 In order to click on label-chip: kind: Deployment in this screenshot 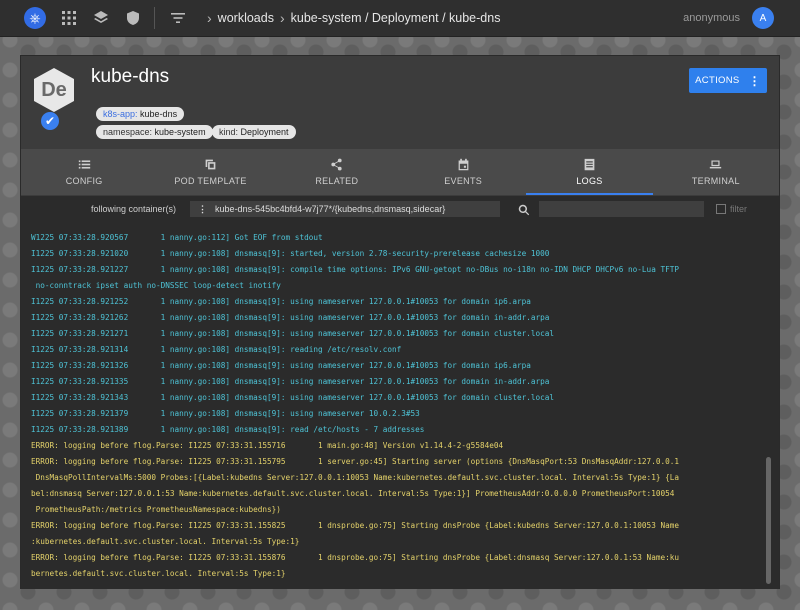, I will do `click(254, 132)`.